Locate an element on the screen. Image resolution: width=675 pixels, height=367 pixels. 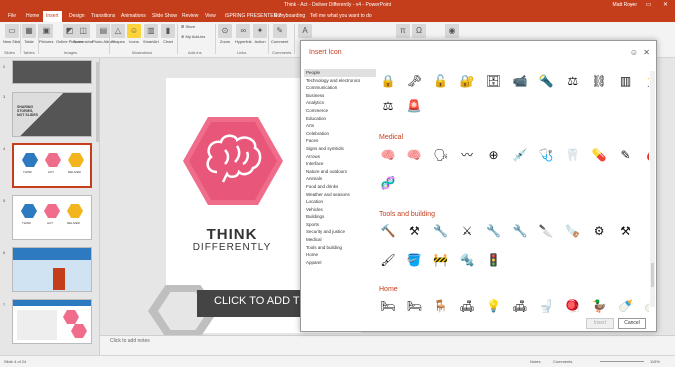
security-camera-icon: 📹 is located at coordinates (520, 81).